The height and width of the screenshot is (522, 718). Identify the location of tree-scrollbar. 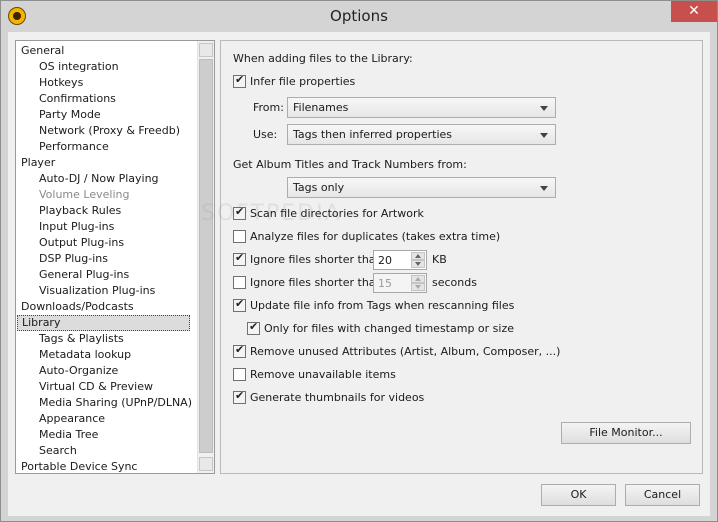
(205, 257).